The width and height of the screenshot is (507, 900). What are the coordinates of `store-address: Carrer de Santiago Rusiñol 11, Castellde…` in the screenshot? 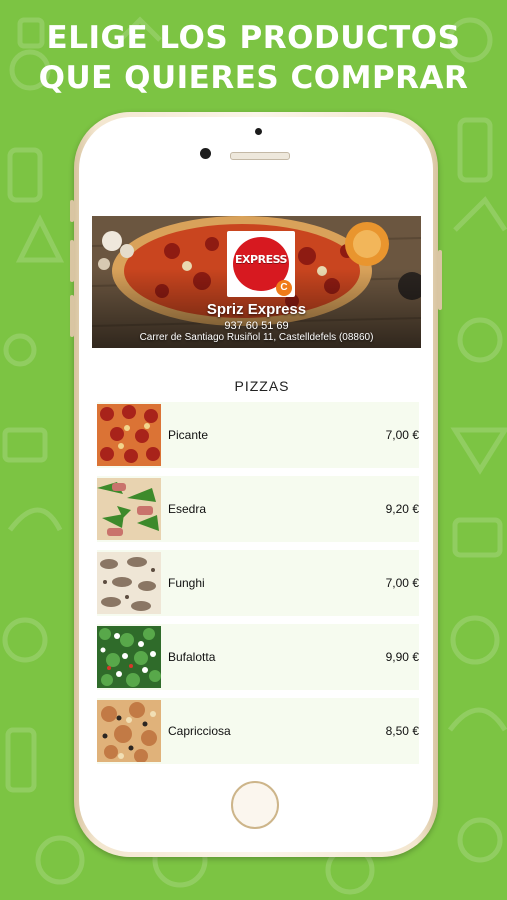 It's located at (256, 337).